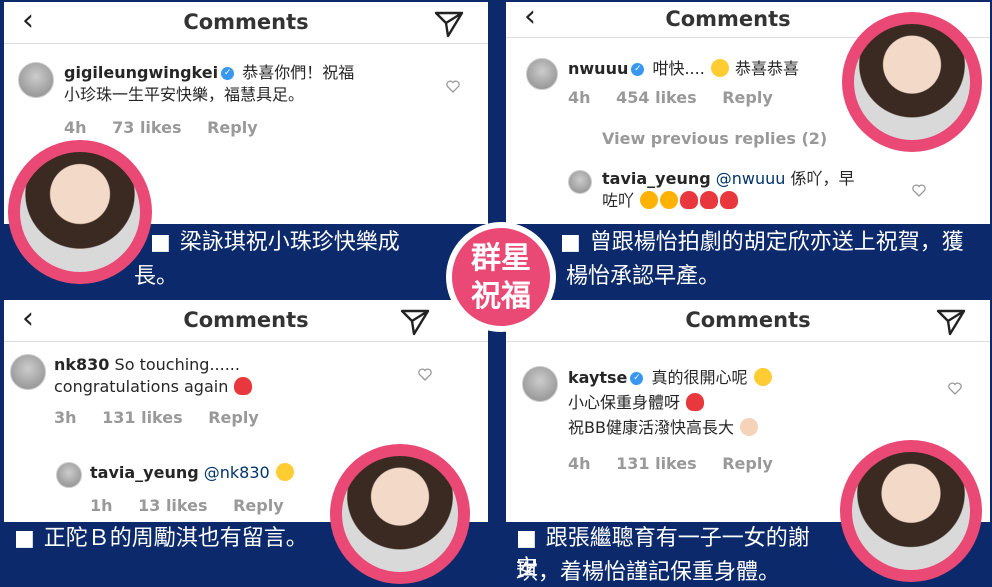  Describe the element at coordinates (624, 402) in the screenshot. I see `comment-text-line2: 小心保重身體呀` at that location.